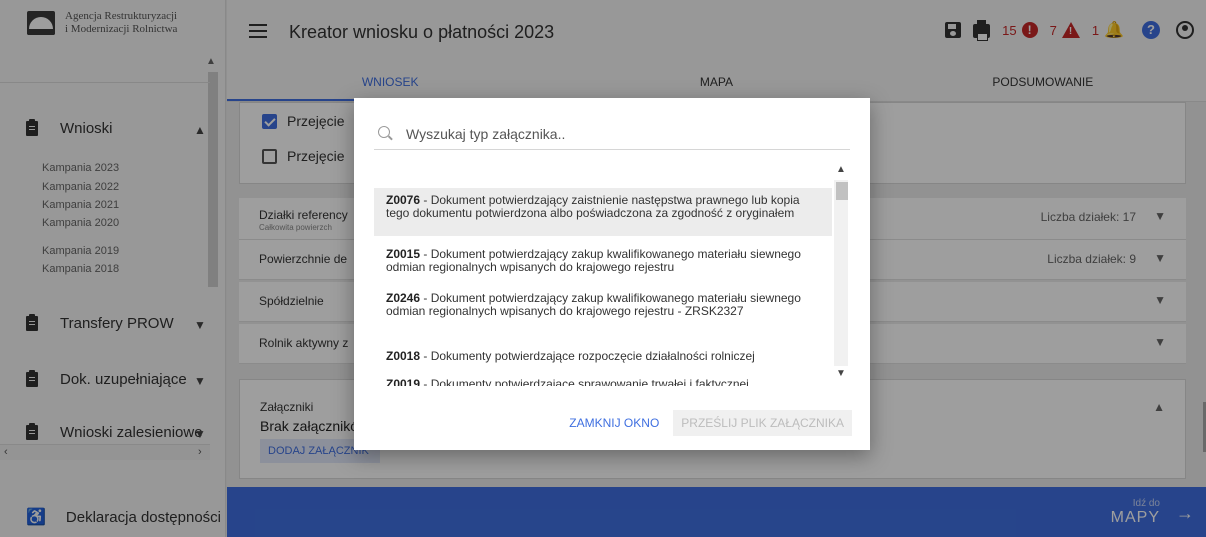 The image size is (1206, 537). I want to click on list-scrollbar-thumb, so click(842, 191).